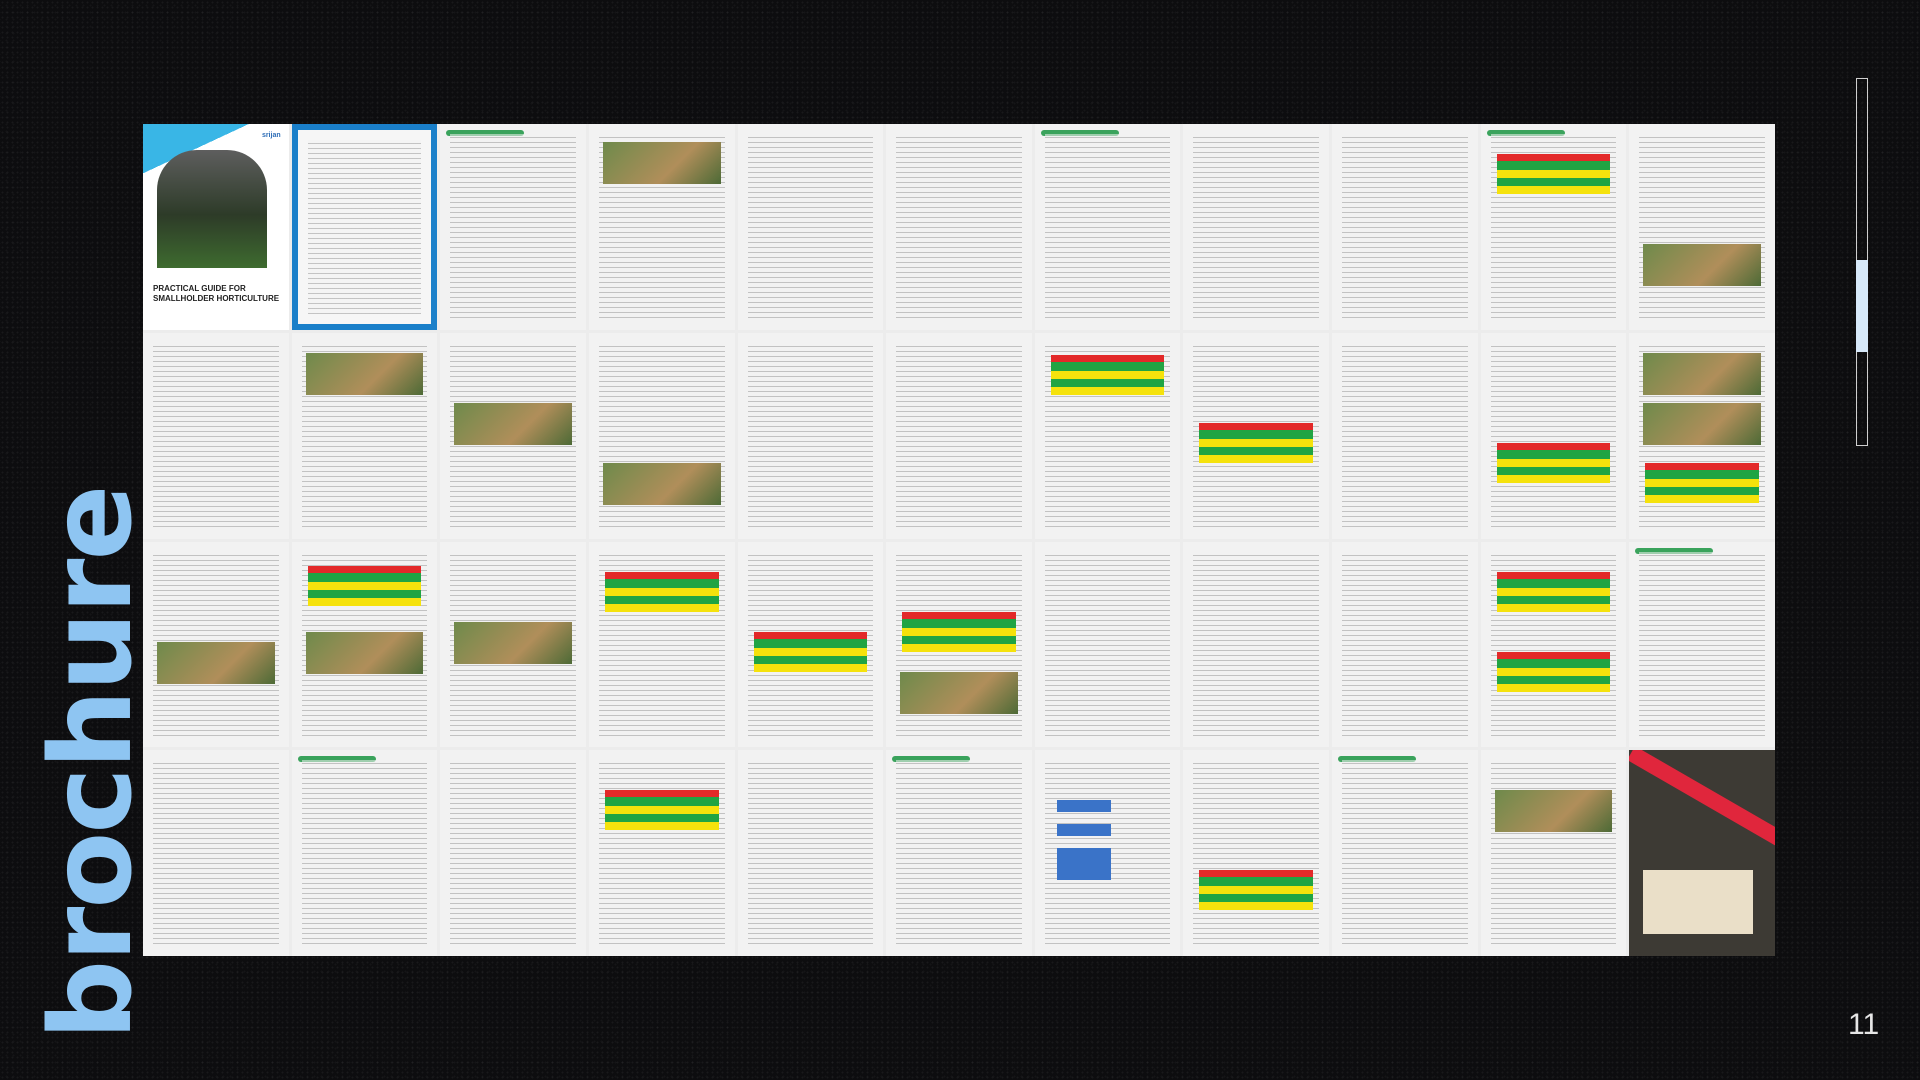 Image resolution: width=1920 pixels, height=1080 pixels. Describe the element at coordinates (364, 227) in the screenshot. I see `brochure-toc-page` at that location.